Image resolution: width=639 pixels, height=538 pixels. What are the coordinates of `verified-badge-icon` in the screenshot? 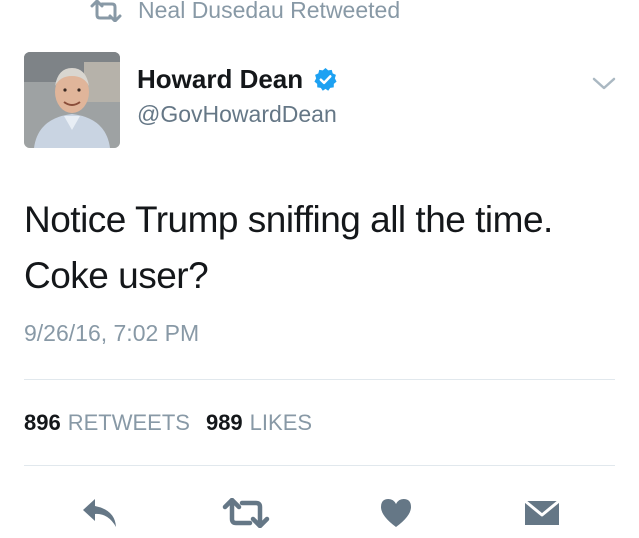 It's located at (325, 79).